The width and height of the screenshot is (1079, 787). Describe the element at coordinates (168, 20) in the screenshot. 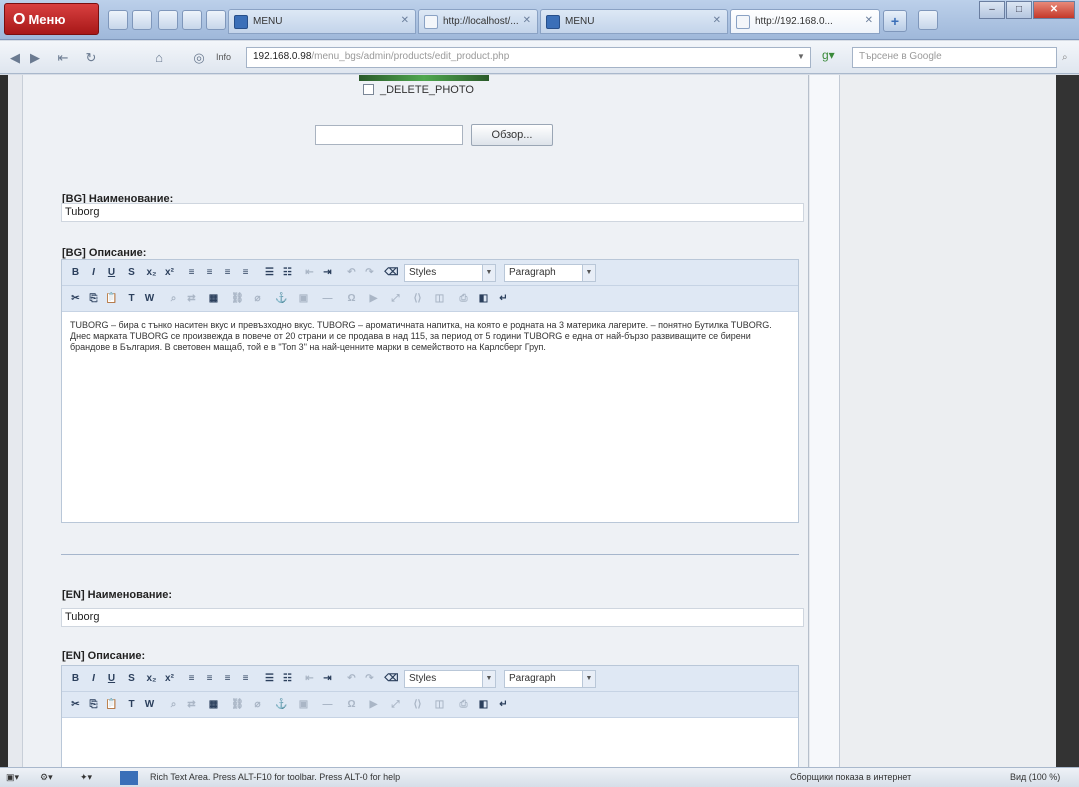

I see `reload-icon` at that location.